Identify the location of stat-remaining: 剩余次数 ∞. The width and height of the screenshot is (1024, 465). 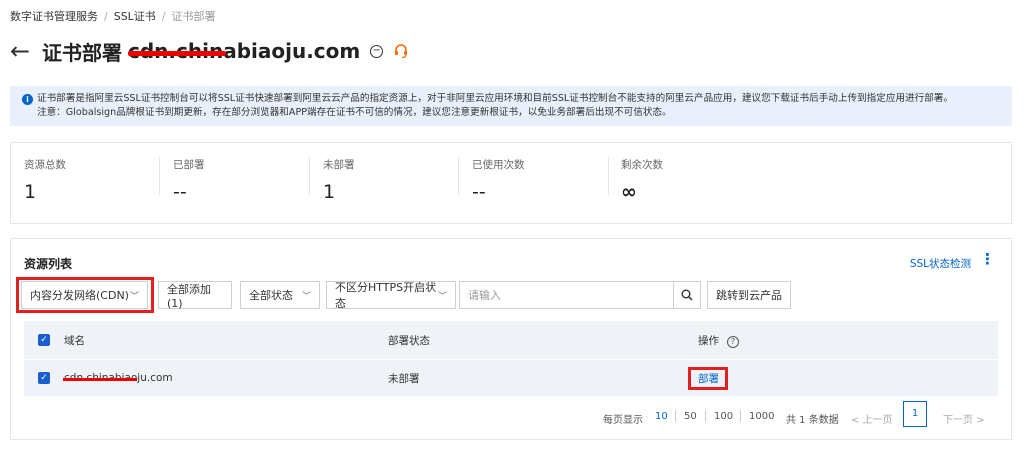
(691, 180).